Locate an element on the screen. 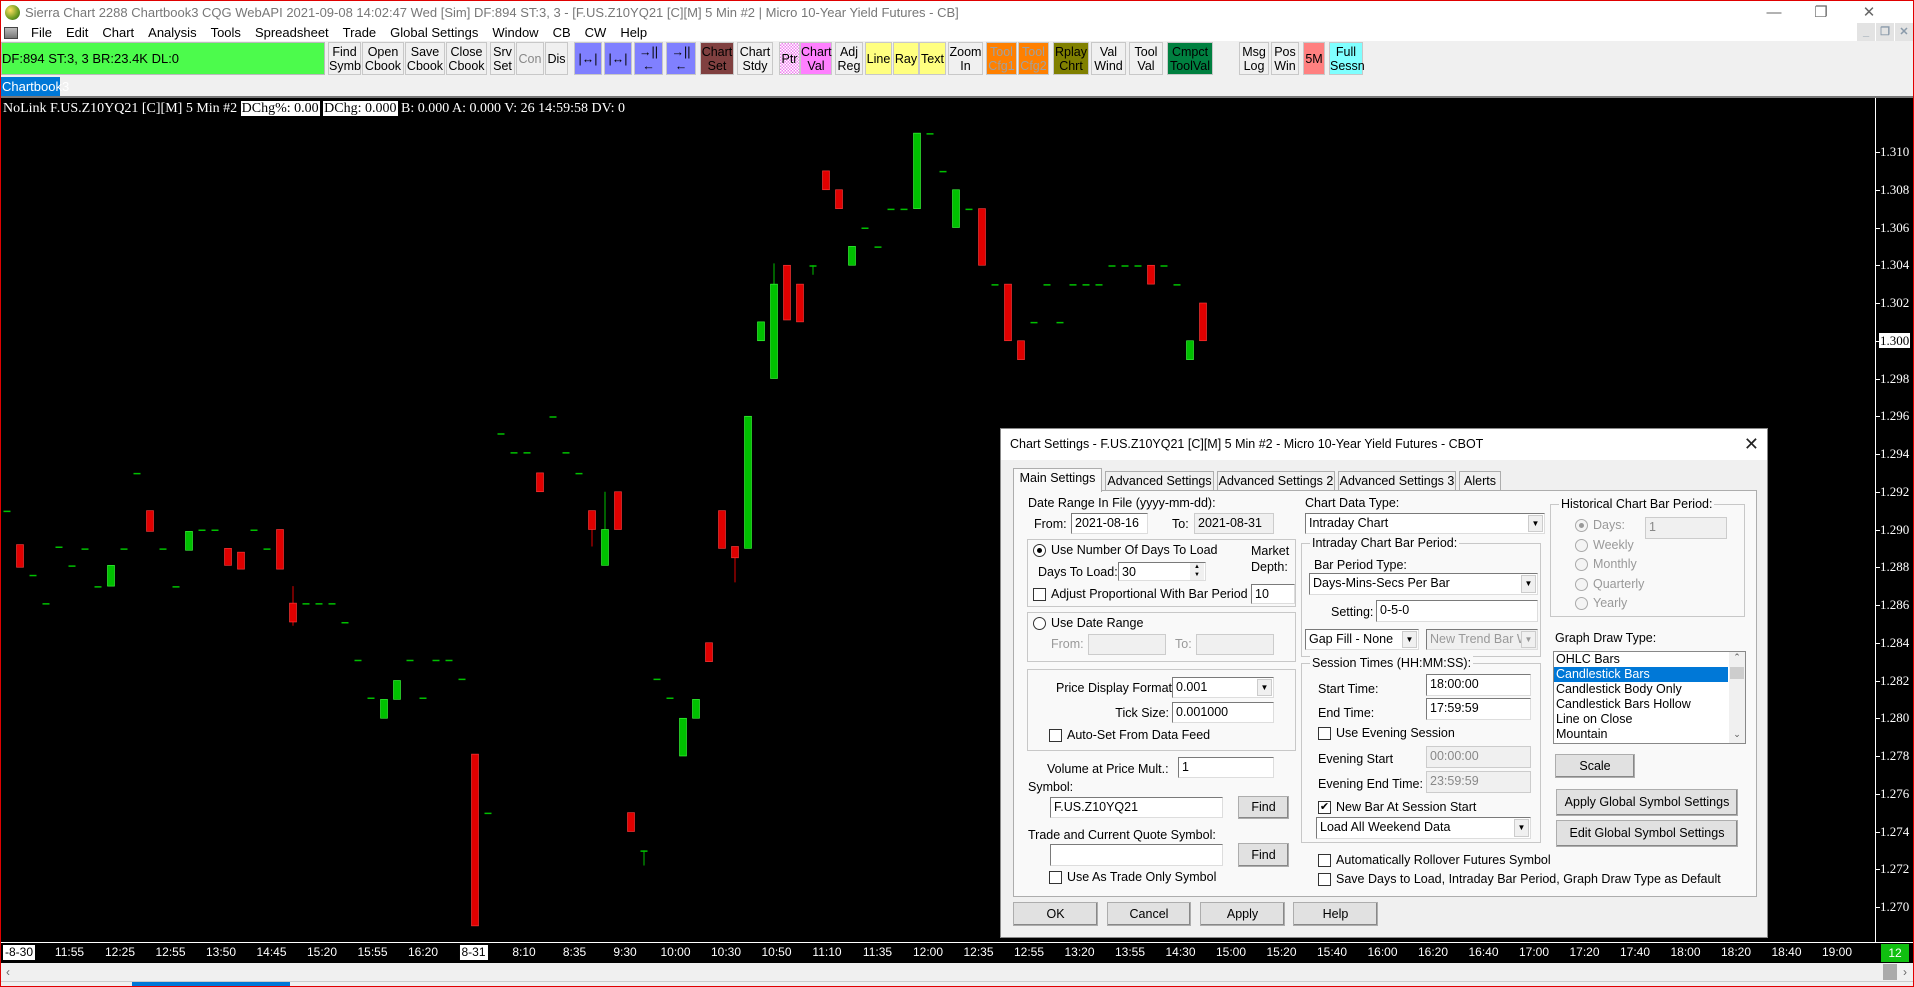 The height and width of the screenshot is (987, 1914). chartbook-tab: Chartbook3 is located at coordinates (35, 86).